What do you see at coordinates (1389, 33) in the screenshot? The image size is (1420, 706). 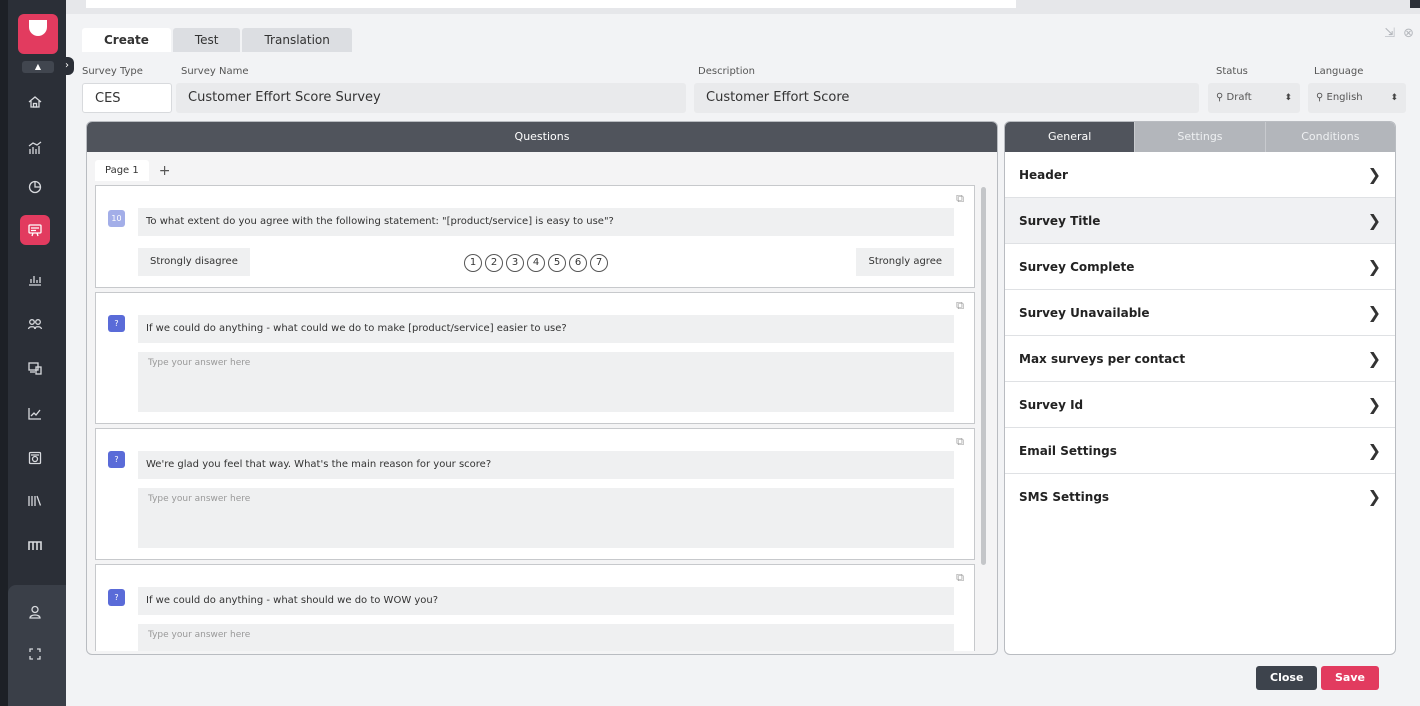 I see `minimize-icon: ⇲` at bounding box center [1389, 33].